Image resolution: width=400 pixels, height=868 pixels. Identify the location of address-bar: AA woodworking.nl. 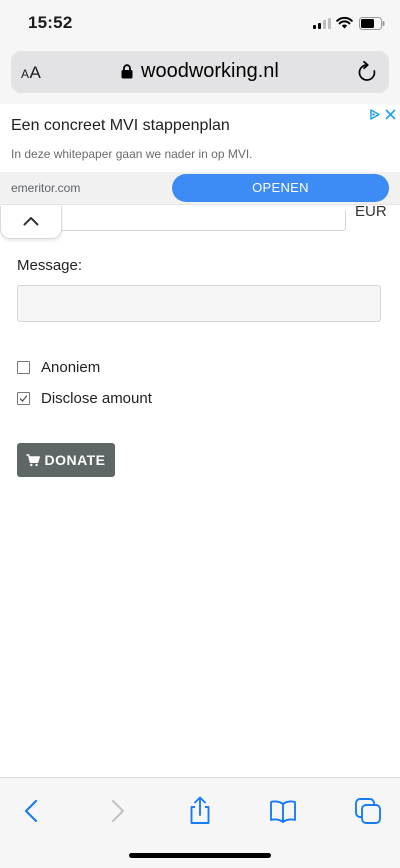
(200, 72).